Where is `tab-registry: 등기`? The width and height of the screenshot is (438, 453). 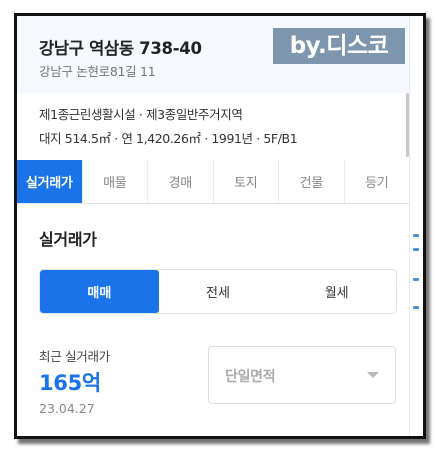
tab-registry: 등기 is located at coordinates (376, 181).